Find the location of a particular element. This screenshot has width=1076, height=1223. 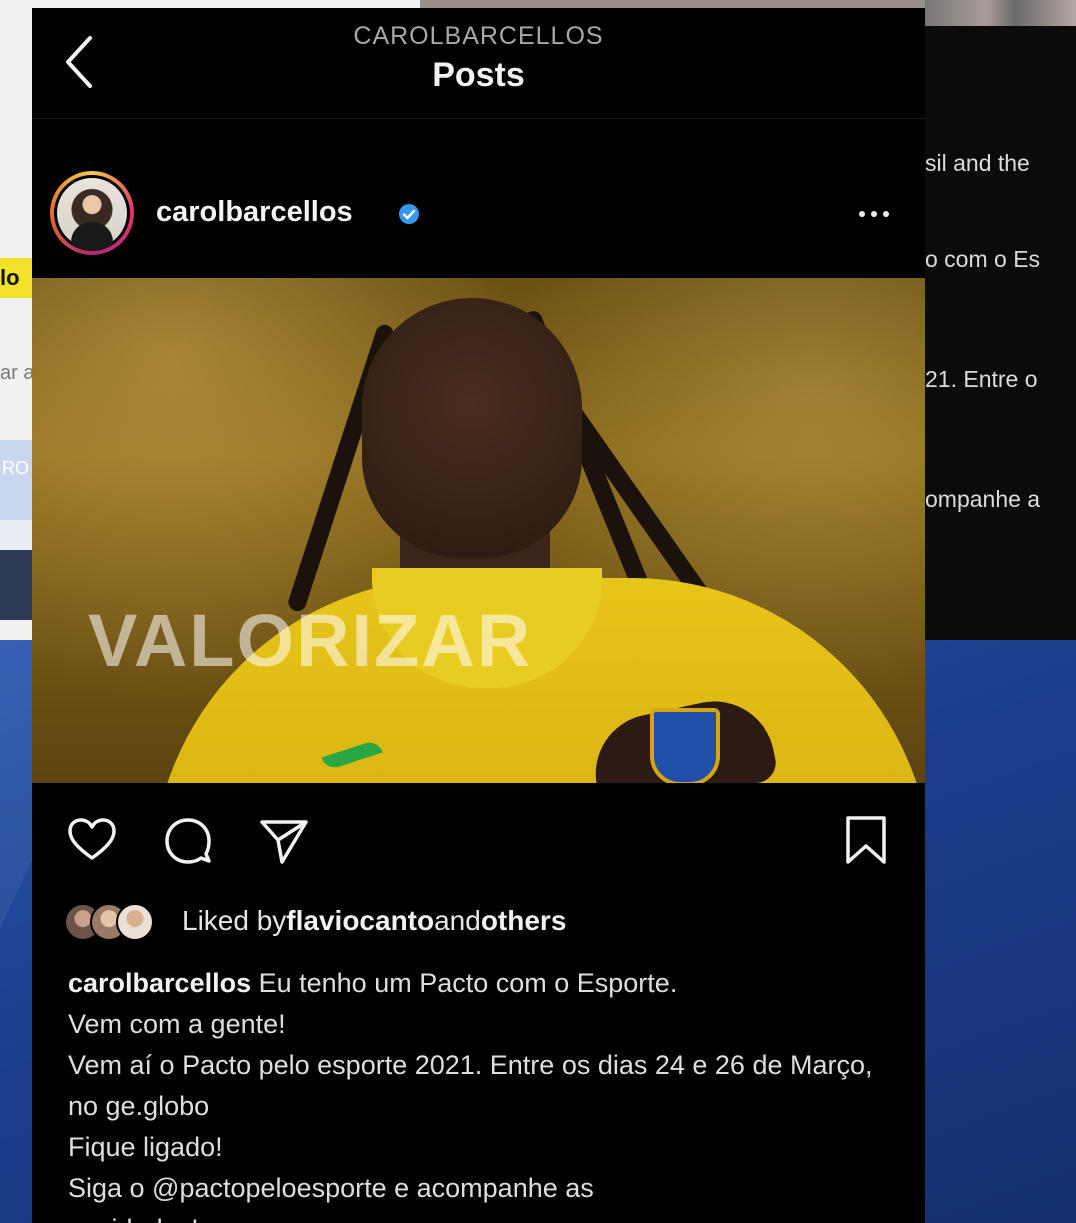

liked-by-user: flaviocanto is located at coordinates (360, 921).